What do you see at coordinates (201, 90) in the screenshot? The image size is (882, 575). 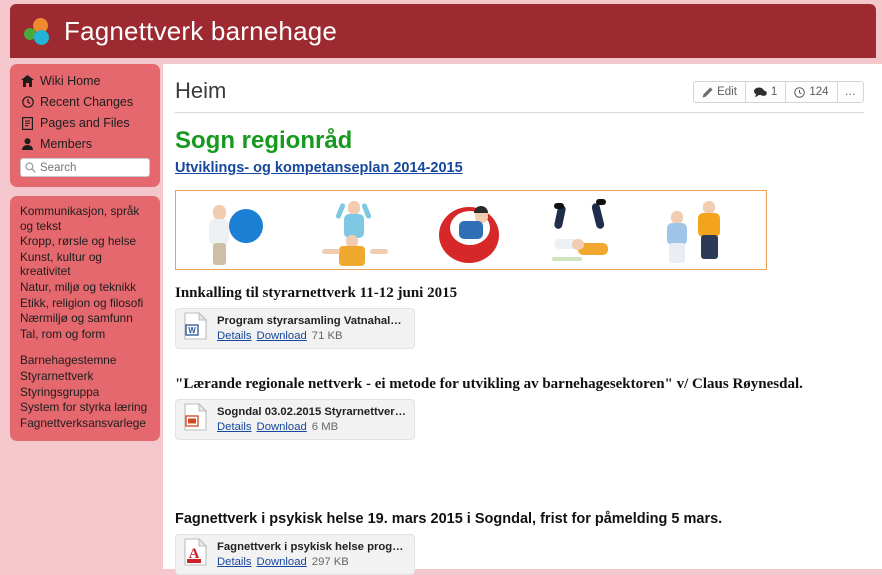 I see `page-title: Heim` at bounding box center [201, 90].